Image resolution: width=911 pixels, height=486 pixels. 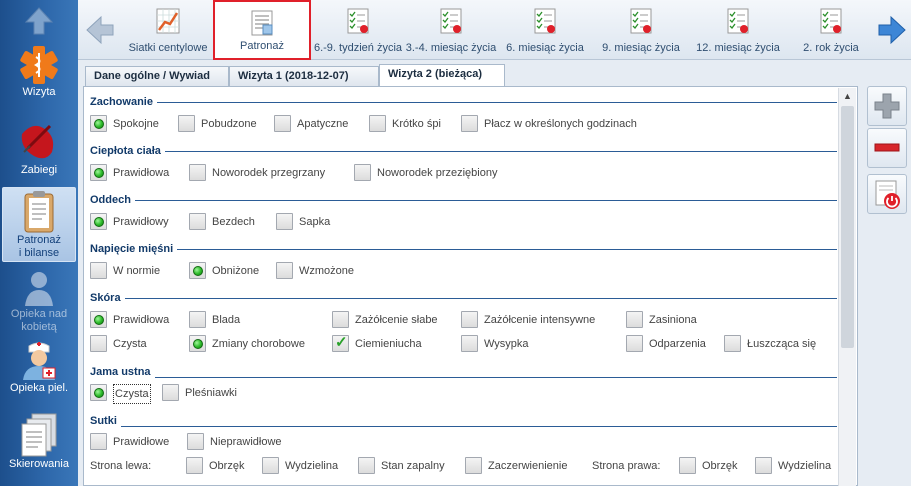 I want to click on option-label: Pleśniawki, so click(x=211, y=393).